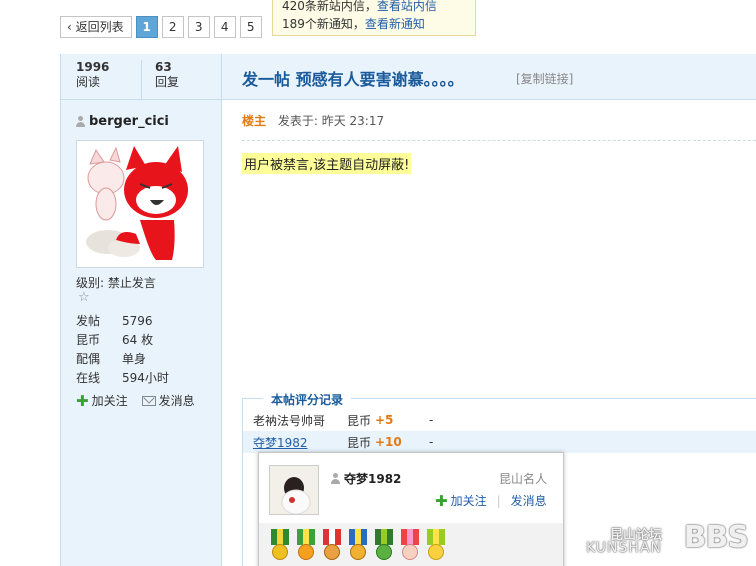 The width and height of the screenshot is (756, 566). I want to click on post-meta: 楼主 发表于: 昨天 23:17, so click(313, 120).